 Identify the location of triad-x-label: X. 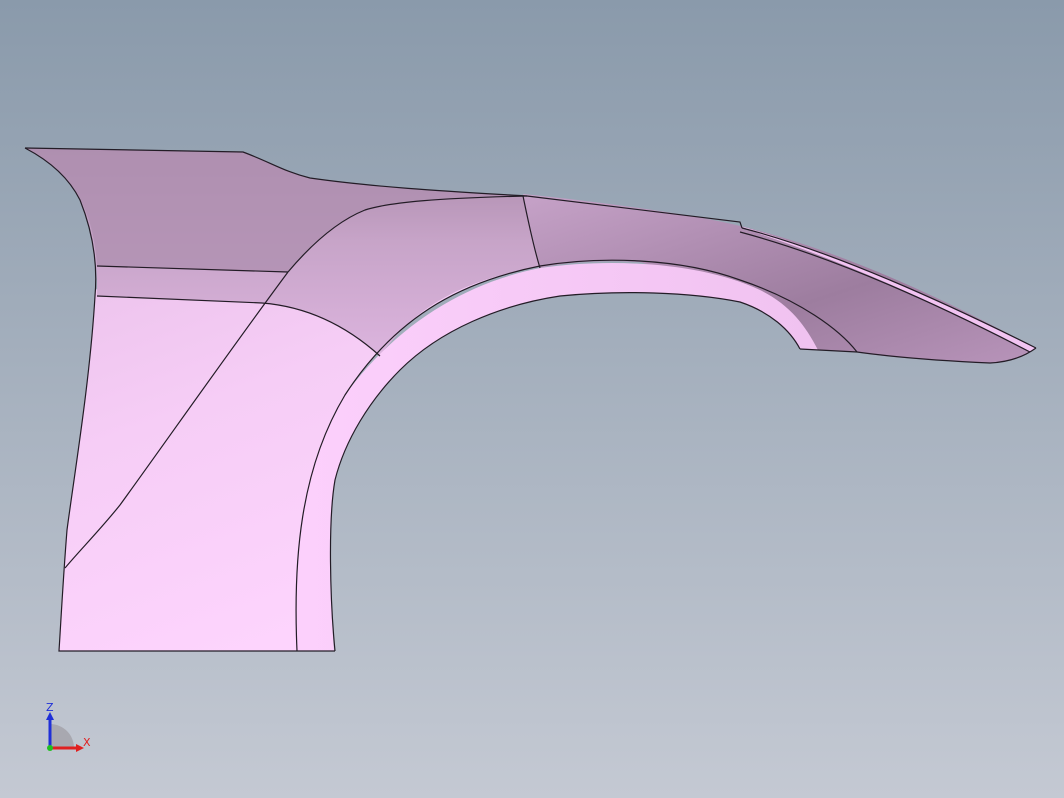
(87, 742).